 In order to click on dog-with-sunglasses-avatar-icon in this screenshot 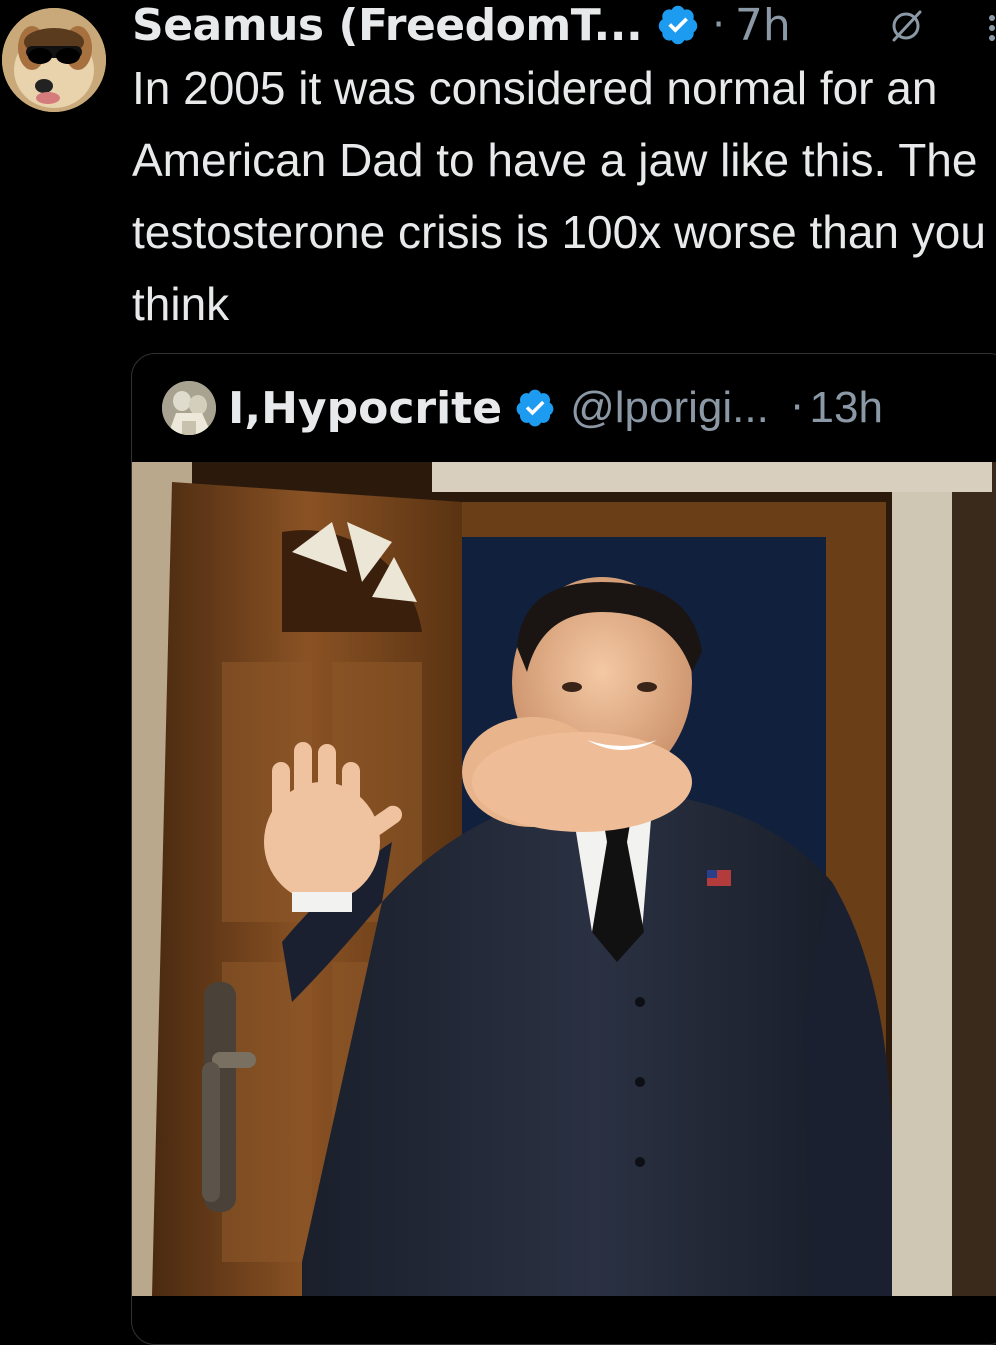, I will do `click(54, 60)`.